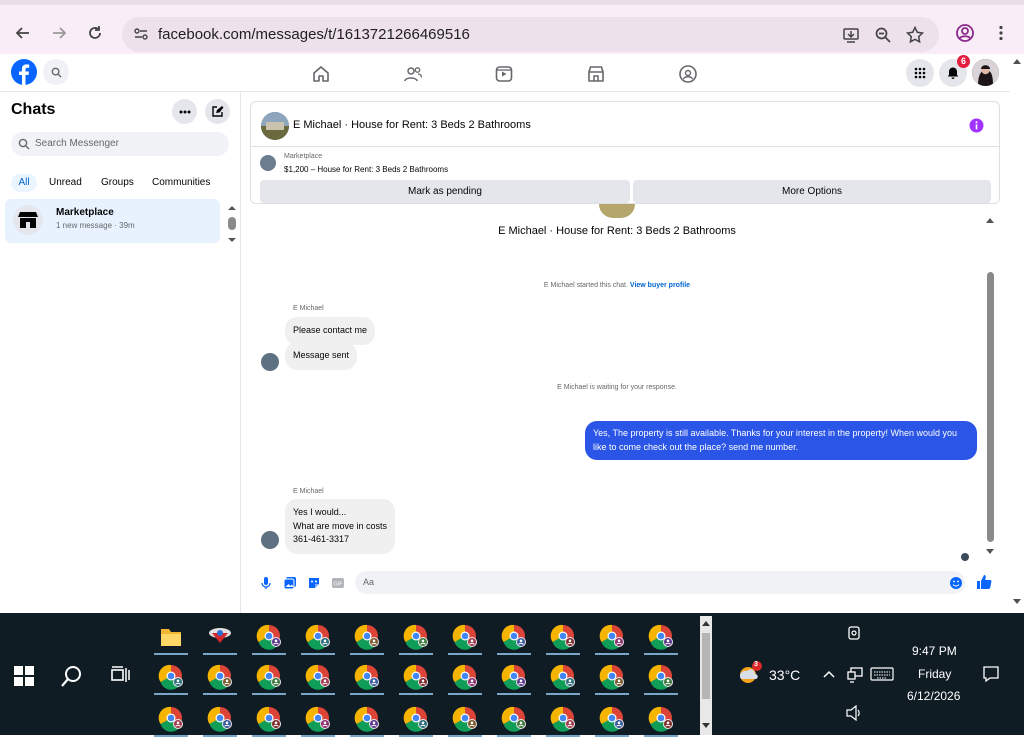 The image size is (1024, 737). What do you see at coordinates (24, 676) in the screenshot?
I see `windows-start-icon` at bounding box center [24, 676].